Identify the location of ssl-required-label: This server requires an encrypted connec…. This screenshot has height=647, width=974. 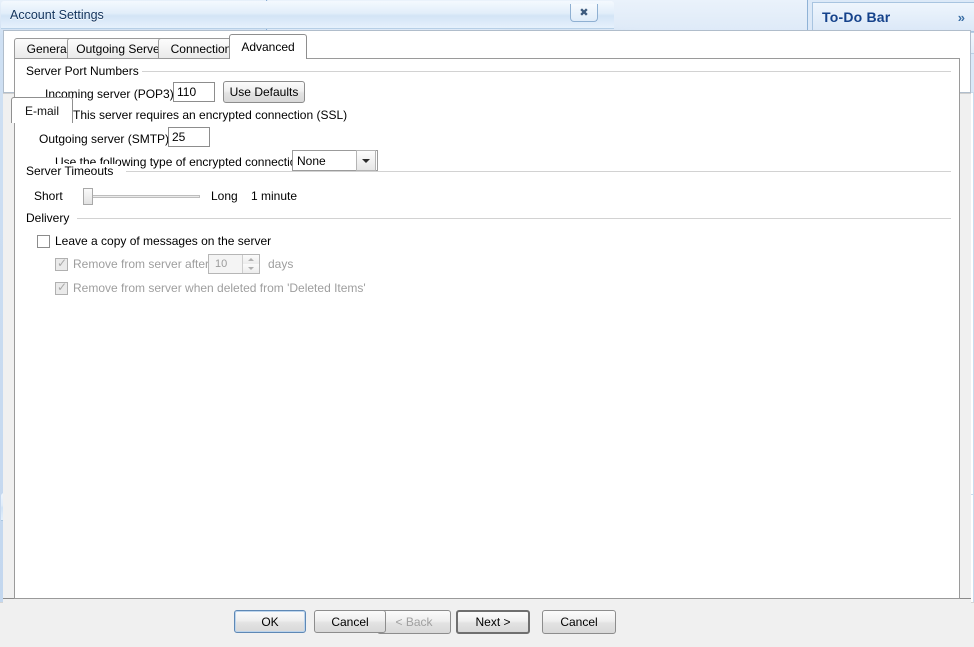
(210, 115).